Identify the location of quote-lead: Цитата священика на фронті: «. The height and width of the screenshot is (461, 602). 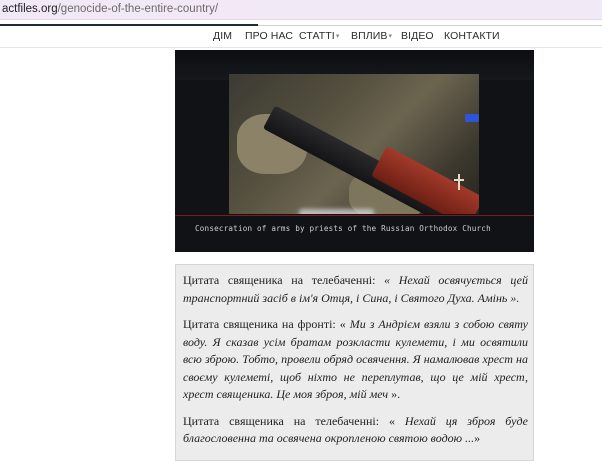
(266, 324).